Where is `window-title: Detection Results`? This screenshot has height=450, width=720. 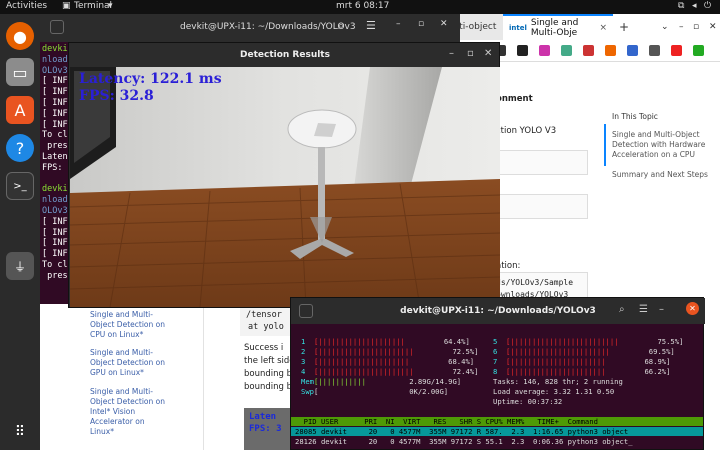 window-title: Detection Results is located at coordinates (285, 55).